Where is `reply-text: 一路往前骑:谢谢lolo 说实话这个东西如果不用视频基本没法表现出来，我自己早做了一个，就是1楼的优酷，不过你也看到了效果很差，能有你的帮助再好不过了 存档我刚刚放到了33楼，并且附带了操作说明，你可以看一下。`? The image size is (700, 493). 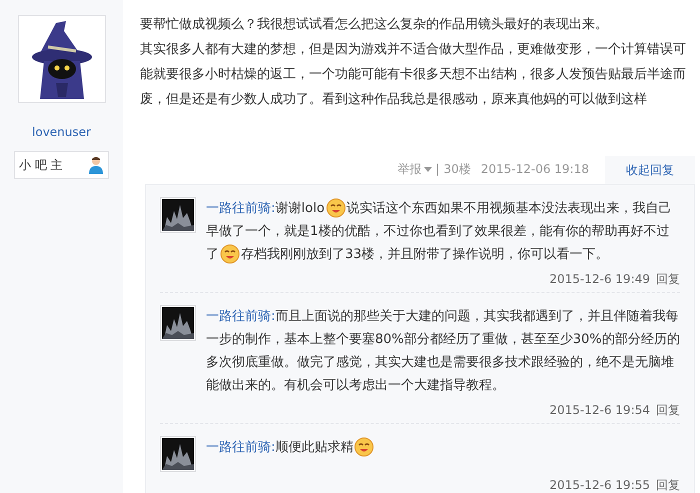
reply-text: 一路往前骑:谢谢lolo 说实话这个东西如果不用视频基本没法表现出来，我自己早做了一个，就是1楼的优酷，不过你也看到了效果很差，能有你的帮助再好不过了 存档我刚刚放到了33楼，并且附带了操作说明，你可以看一下。 is located at coordinates (443, 231).